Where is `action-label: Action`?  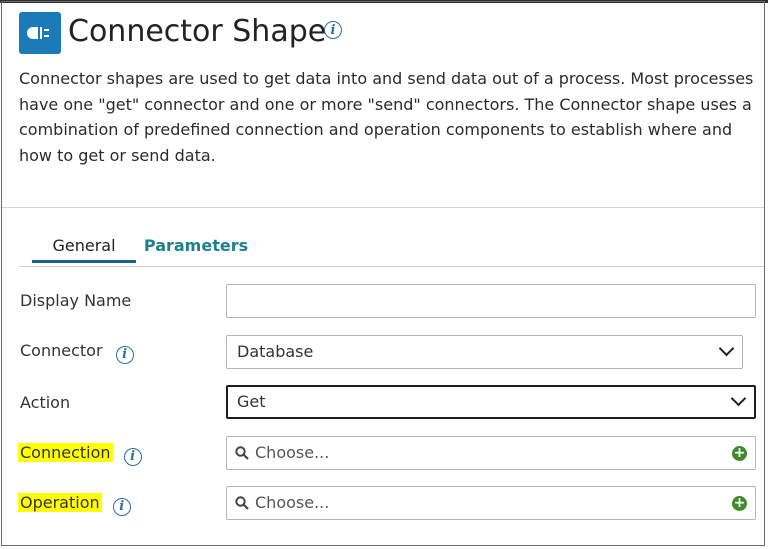
action-label: Action is located at coordinates (45, 402).